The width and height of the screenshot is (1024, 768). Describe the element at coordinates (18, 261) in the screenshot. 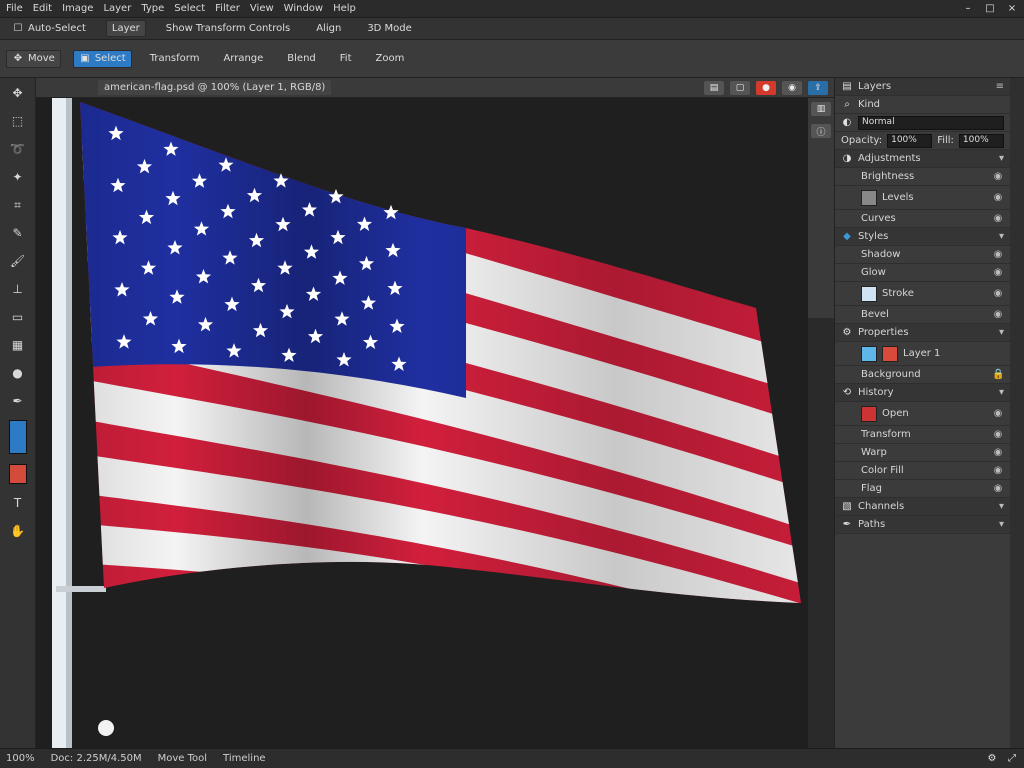

I see `brush-tool-icon: 🖌` at that location.